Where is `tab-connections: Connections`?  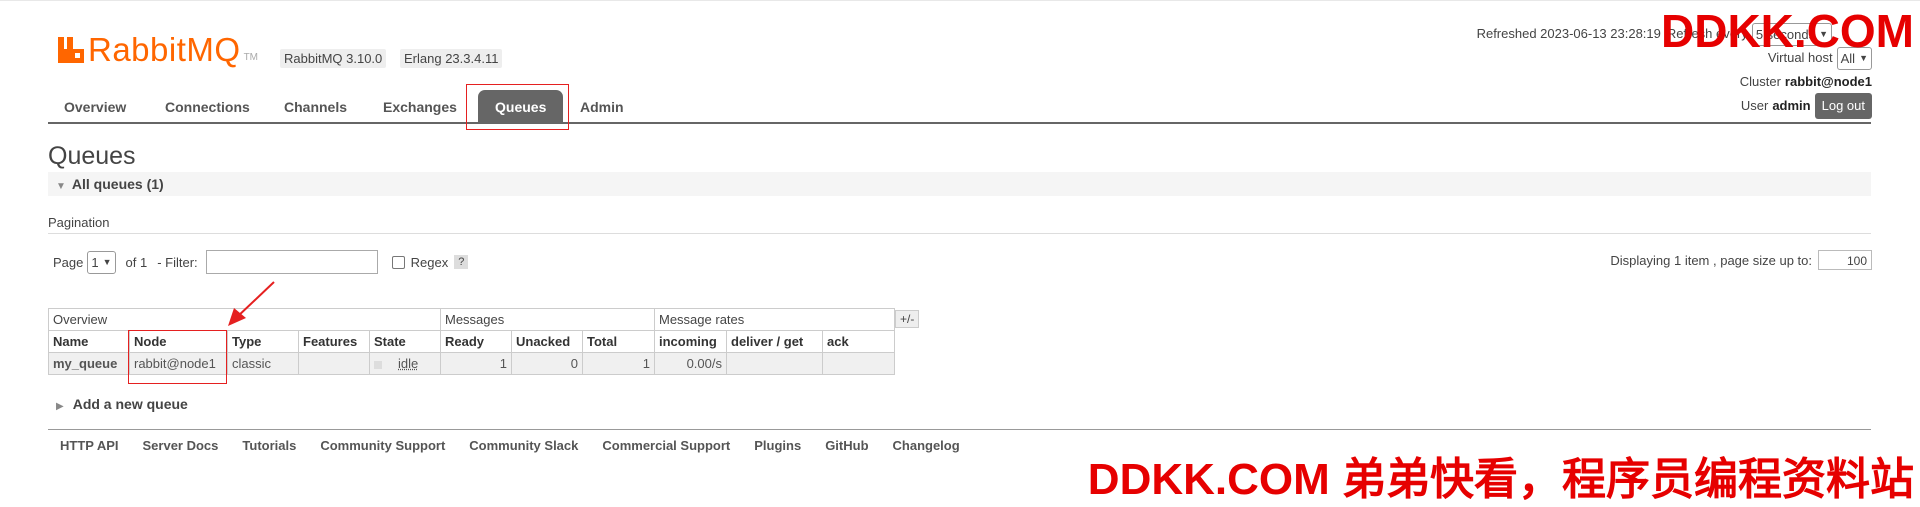 tab-connections: Connections is located at coordinates (207, 107).